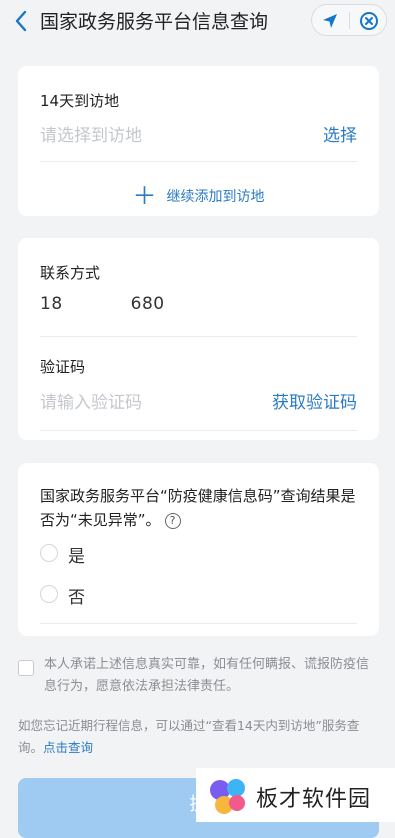 This screenshot has height=838, width=395. Describe the element at coordinates (26, 668) in the screenshot. I see `agreement-checkbox` at that location.